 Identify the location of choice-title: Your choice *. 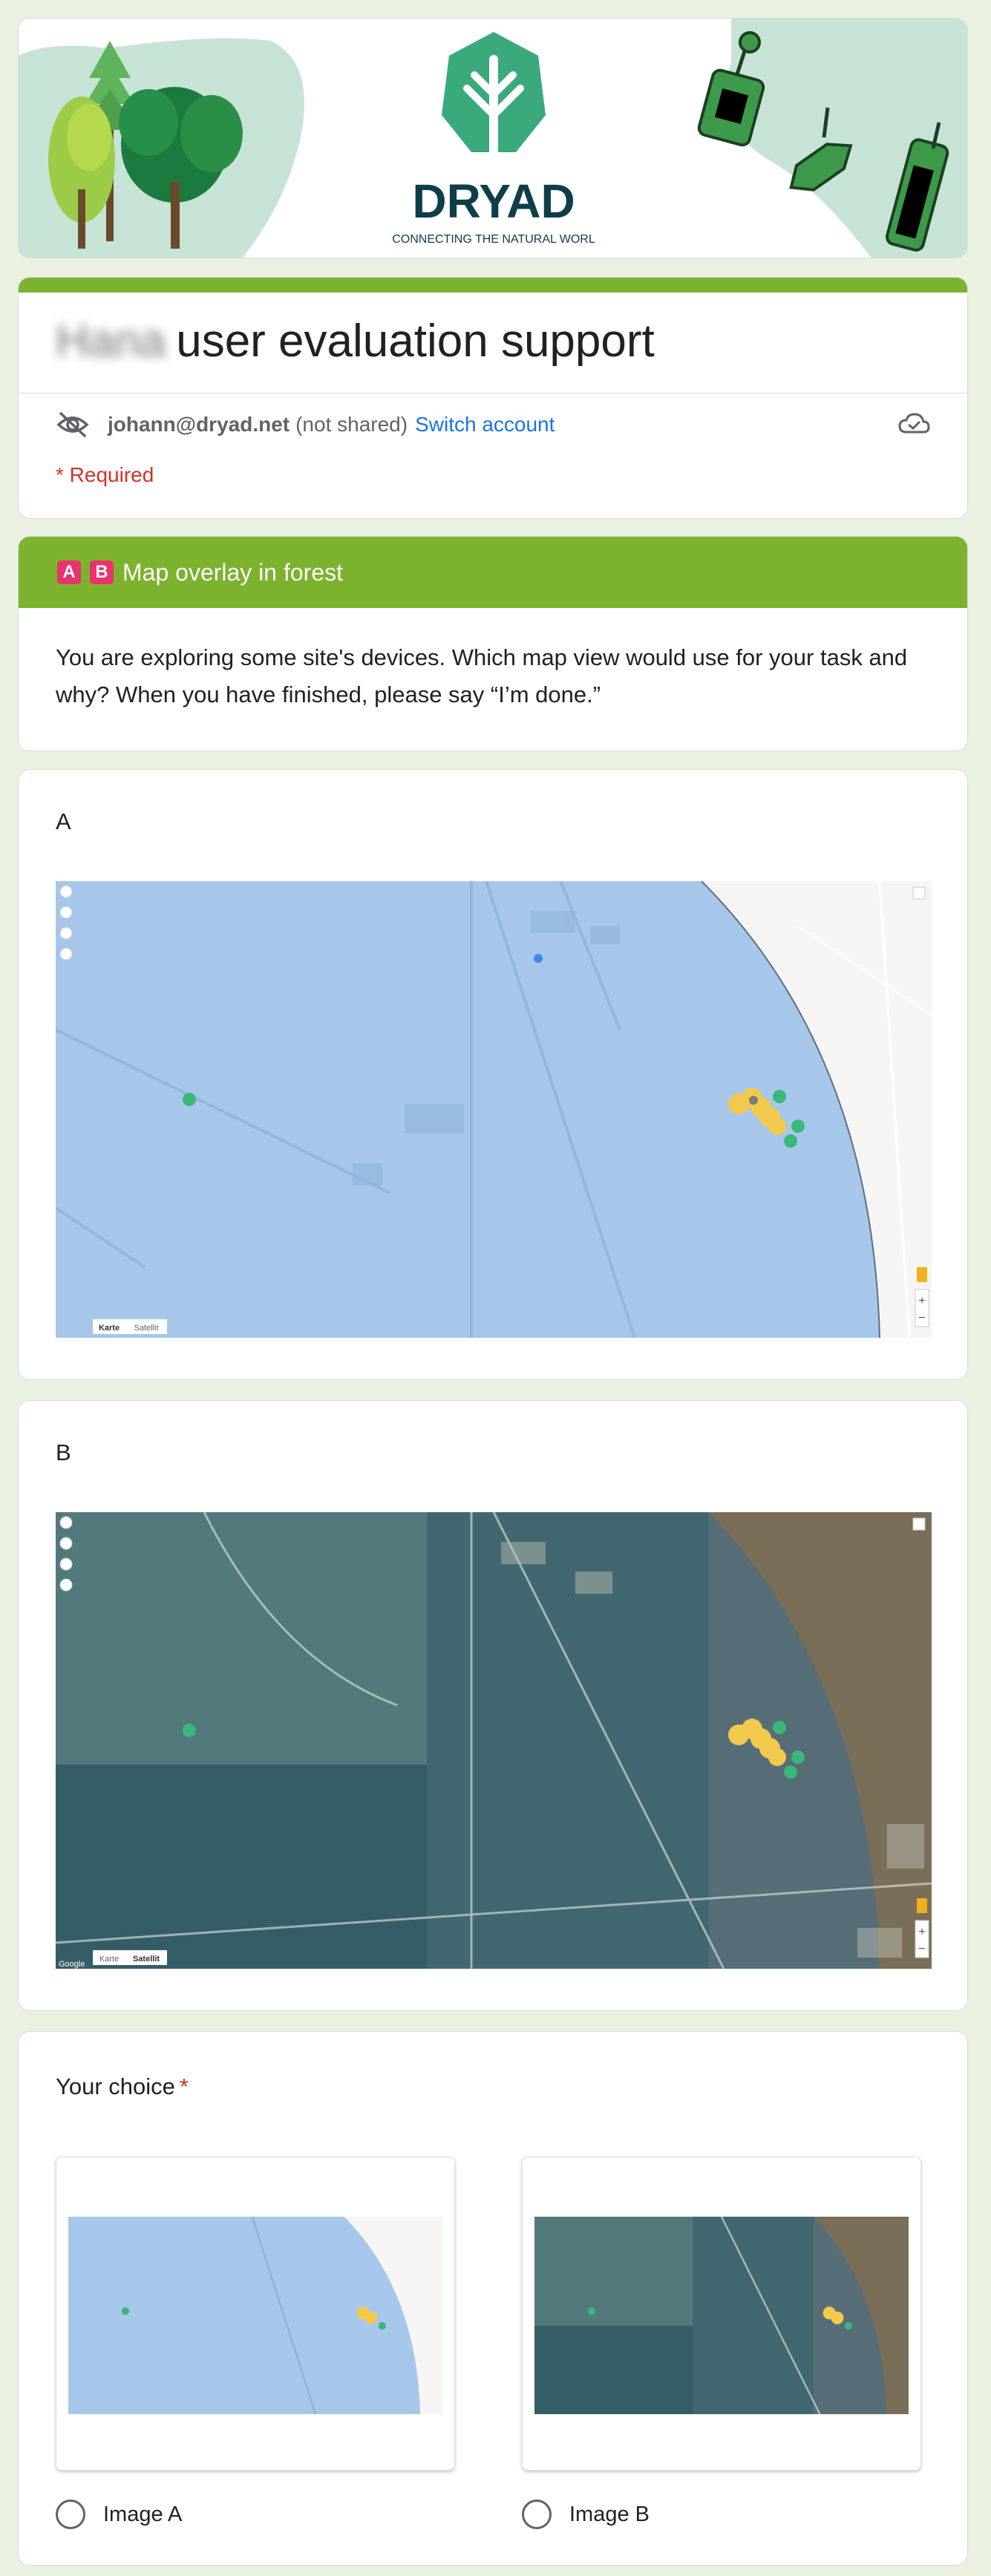
(122, 2087).